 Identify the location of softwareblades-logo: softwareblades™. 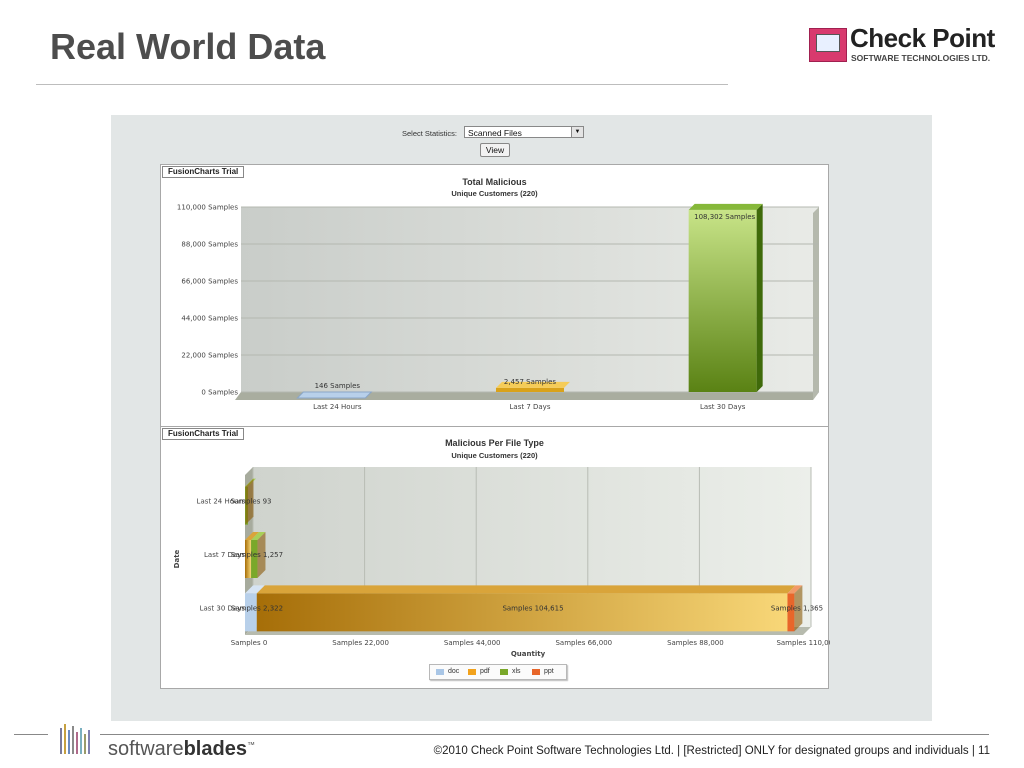
(181, 749).